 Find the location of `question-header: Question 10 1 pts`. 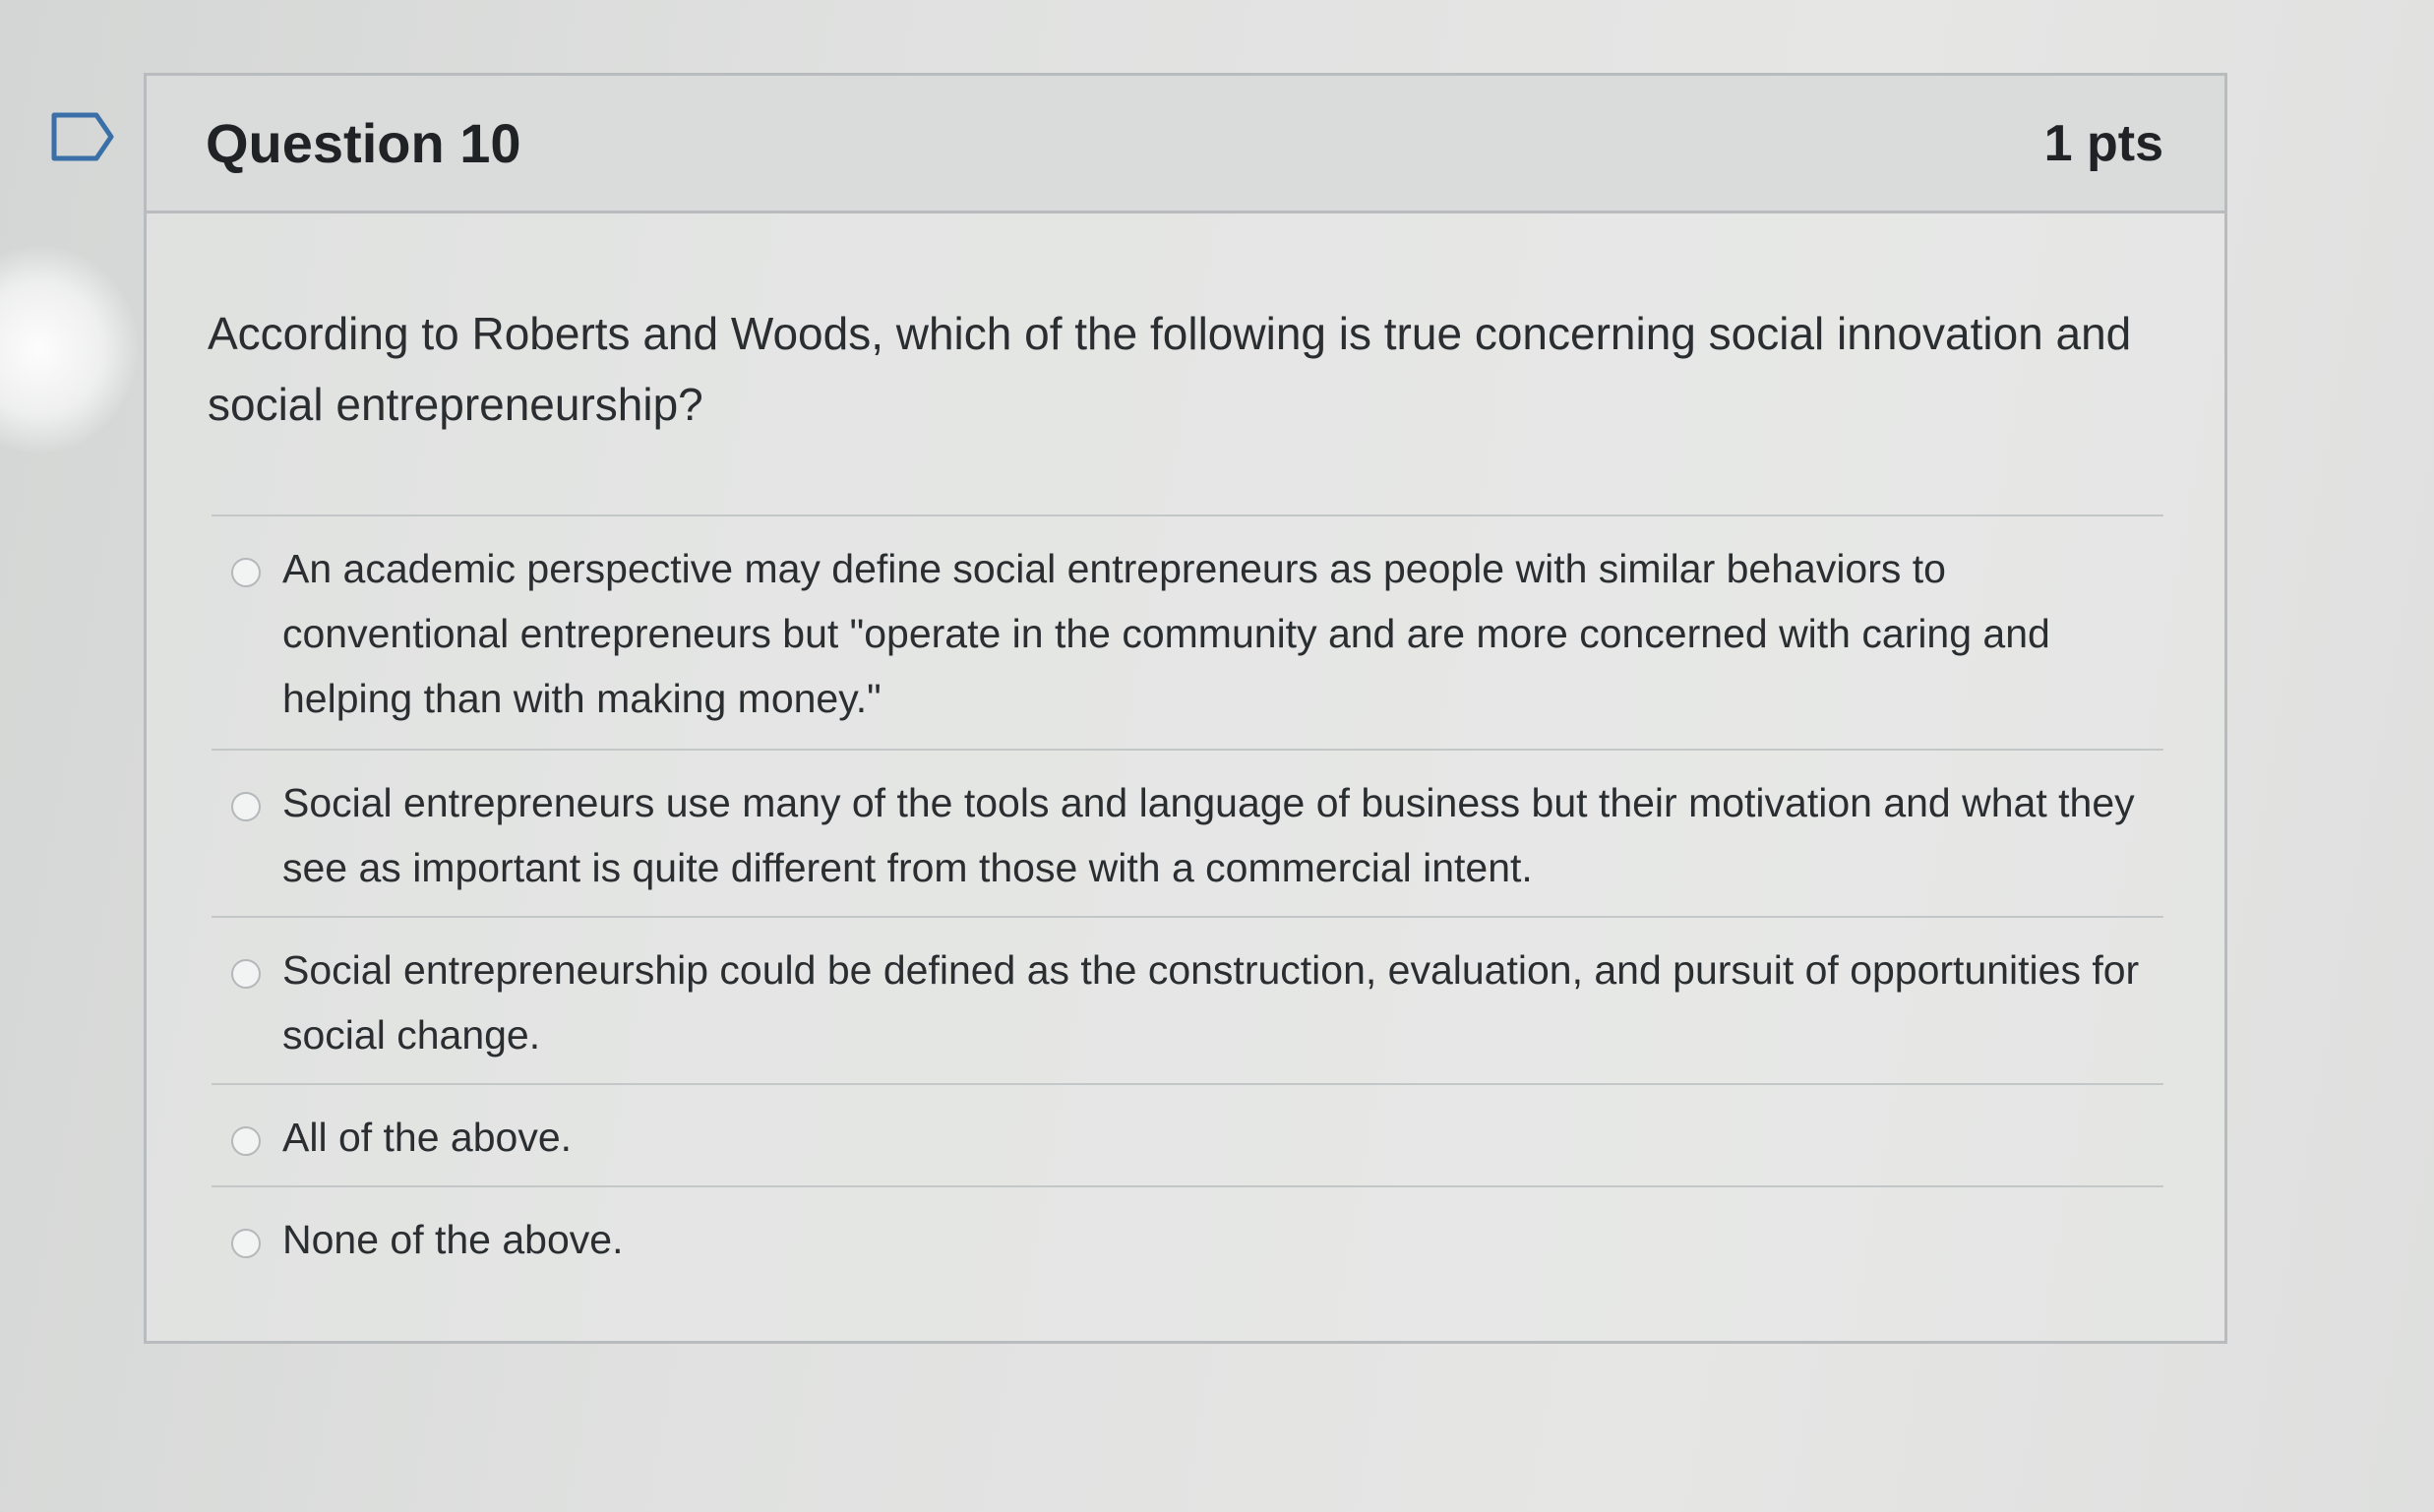

question-header: Question 10 1 pts is located at coordinates (1185, 145).